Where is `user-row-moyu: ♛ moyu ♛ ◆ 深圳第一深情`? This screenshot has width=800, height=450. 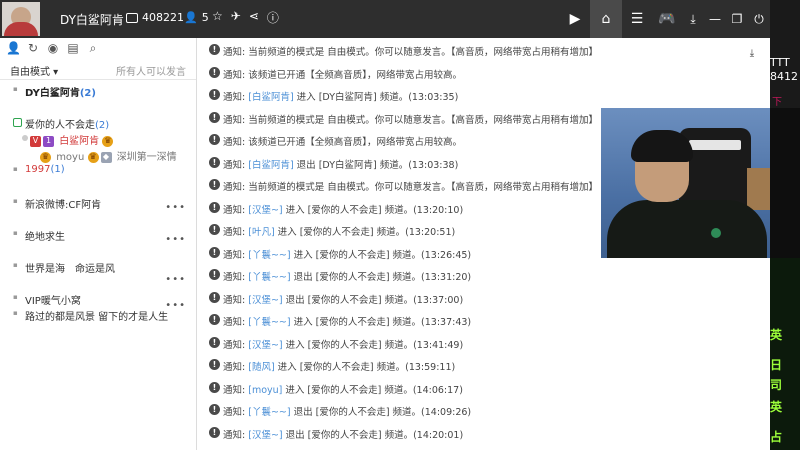
user-row-moyu: ♛ moyu ♛ ◆ 深圳第一深情 is located at coordinates (98, 154).